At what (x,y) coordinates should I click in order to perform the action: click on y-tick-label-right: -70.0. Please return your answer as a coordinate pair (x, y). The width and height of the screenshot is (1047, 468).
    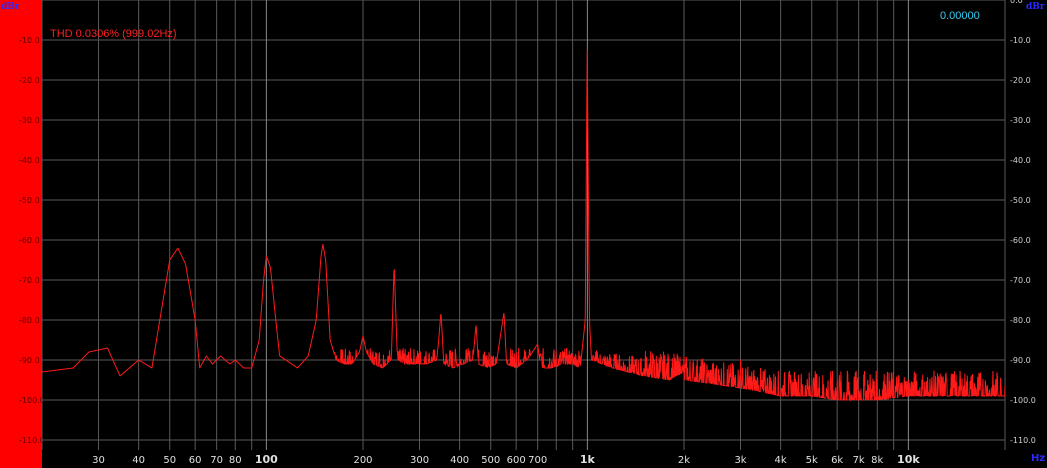
    Looking at the image, I should click on (1020, 280).